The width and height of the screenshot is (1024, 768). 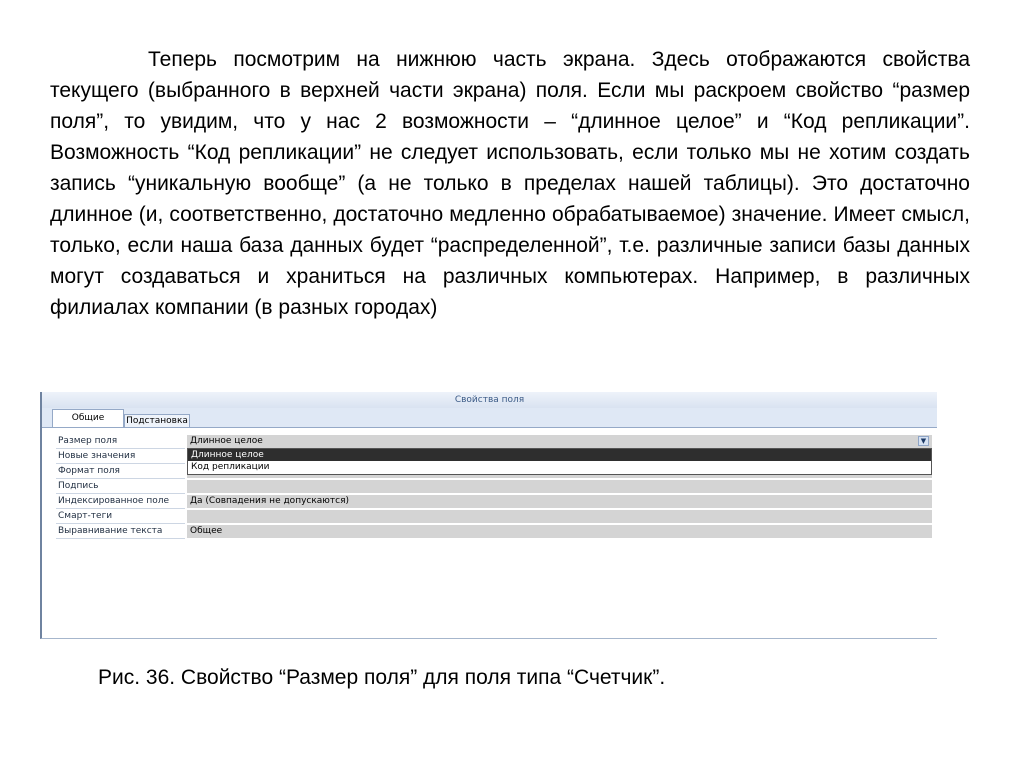 I want to click on tab-bar: Общие Подстановка, so click(x=489, y=418).